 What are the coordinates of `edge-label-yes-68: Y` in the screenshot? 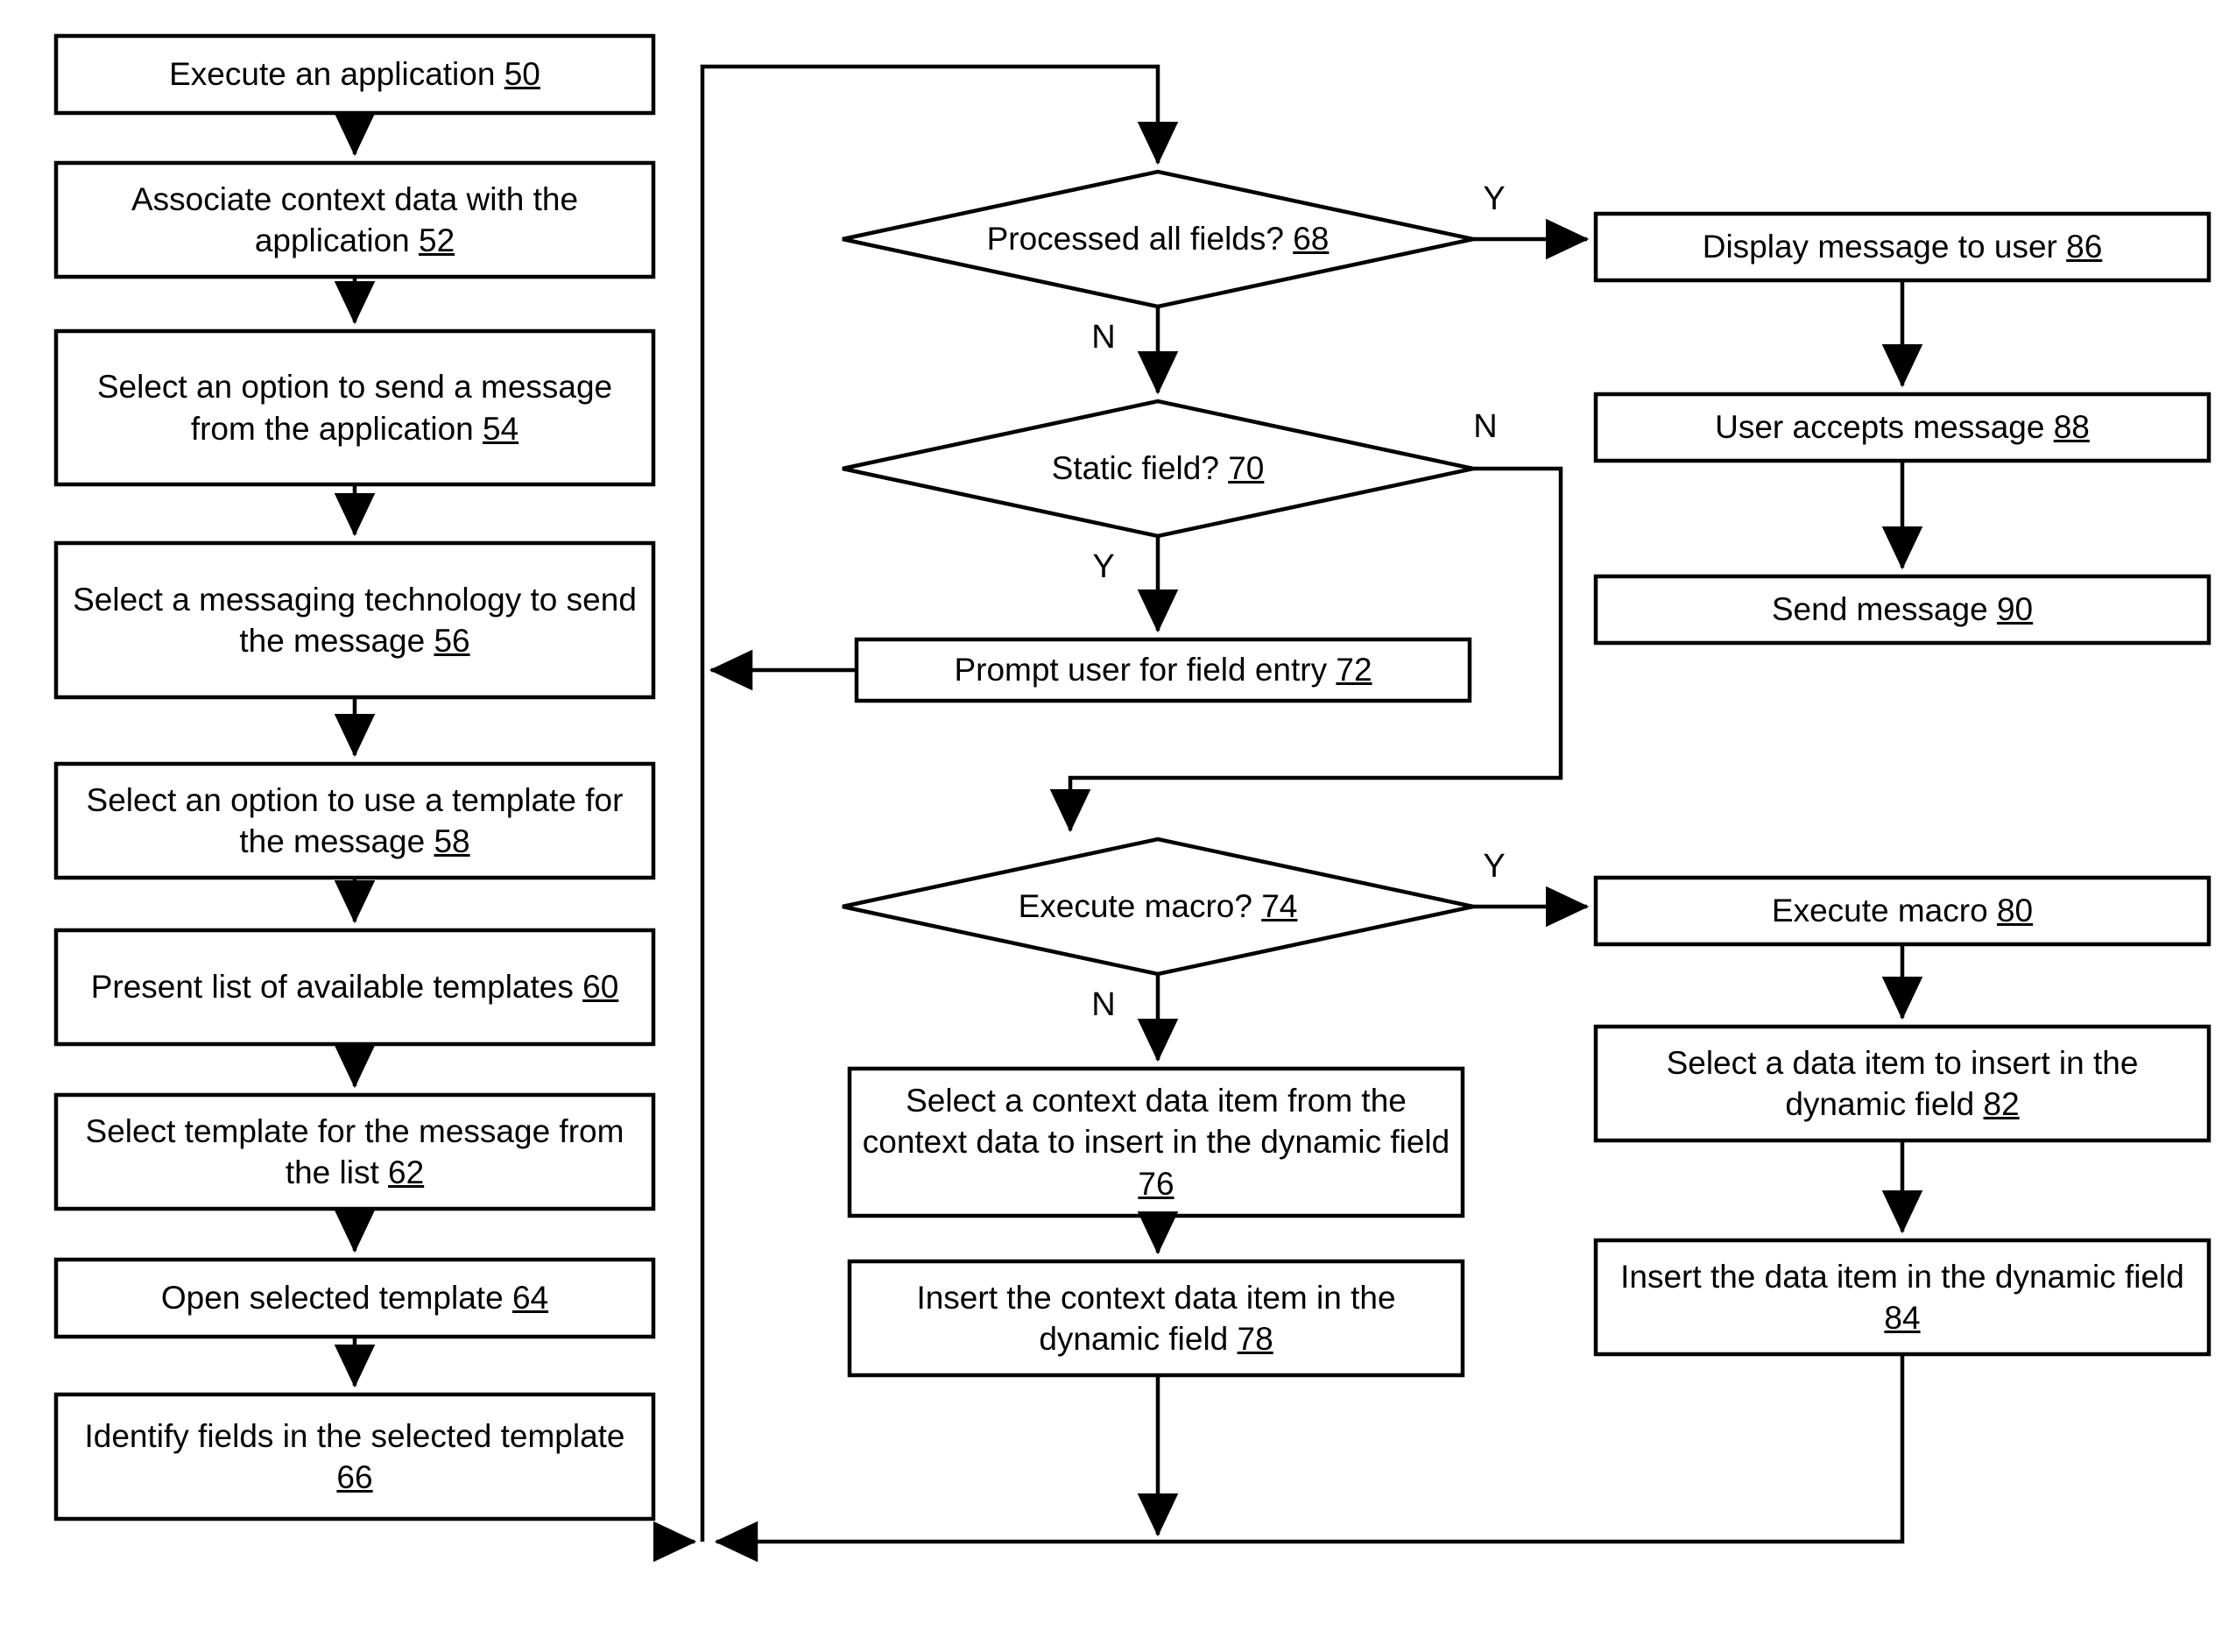 It's located at (1495, 198).